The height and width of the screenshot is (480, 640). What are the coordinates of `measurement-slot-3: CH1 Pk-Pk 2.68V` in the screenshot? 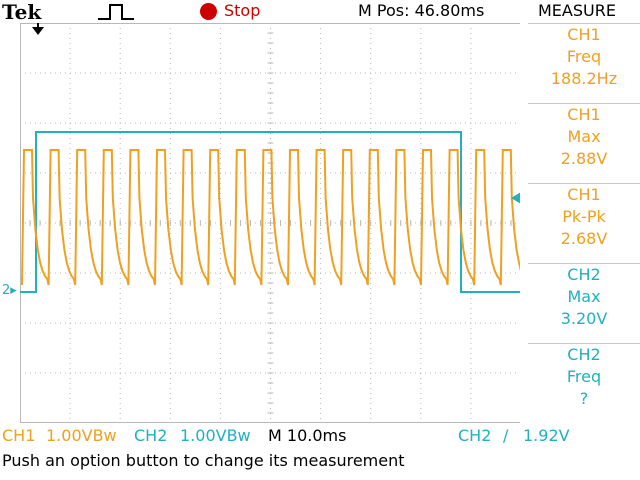 It's located at (584, 221).